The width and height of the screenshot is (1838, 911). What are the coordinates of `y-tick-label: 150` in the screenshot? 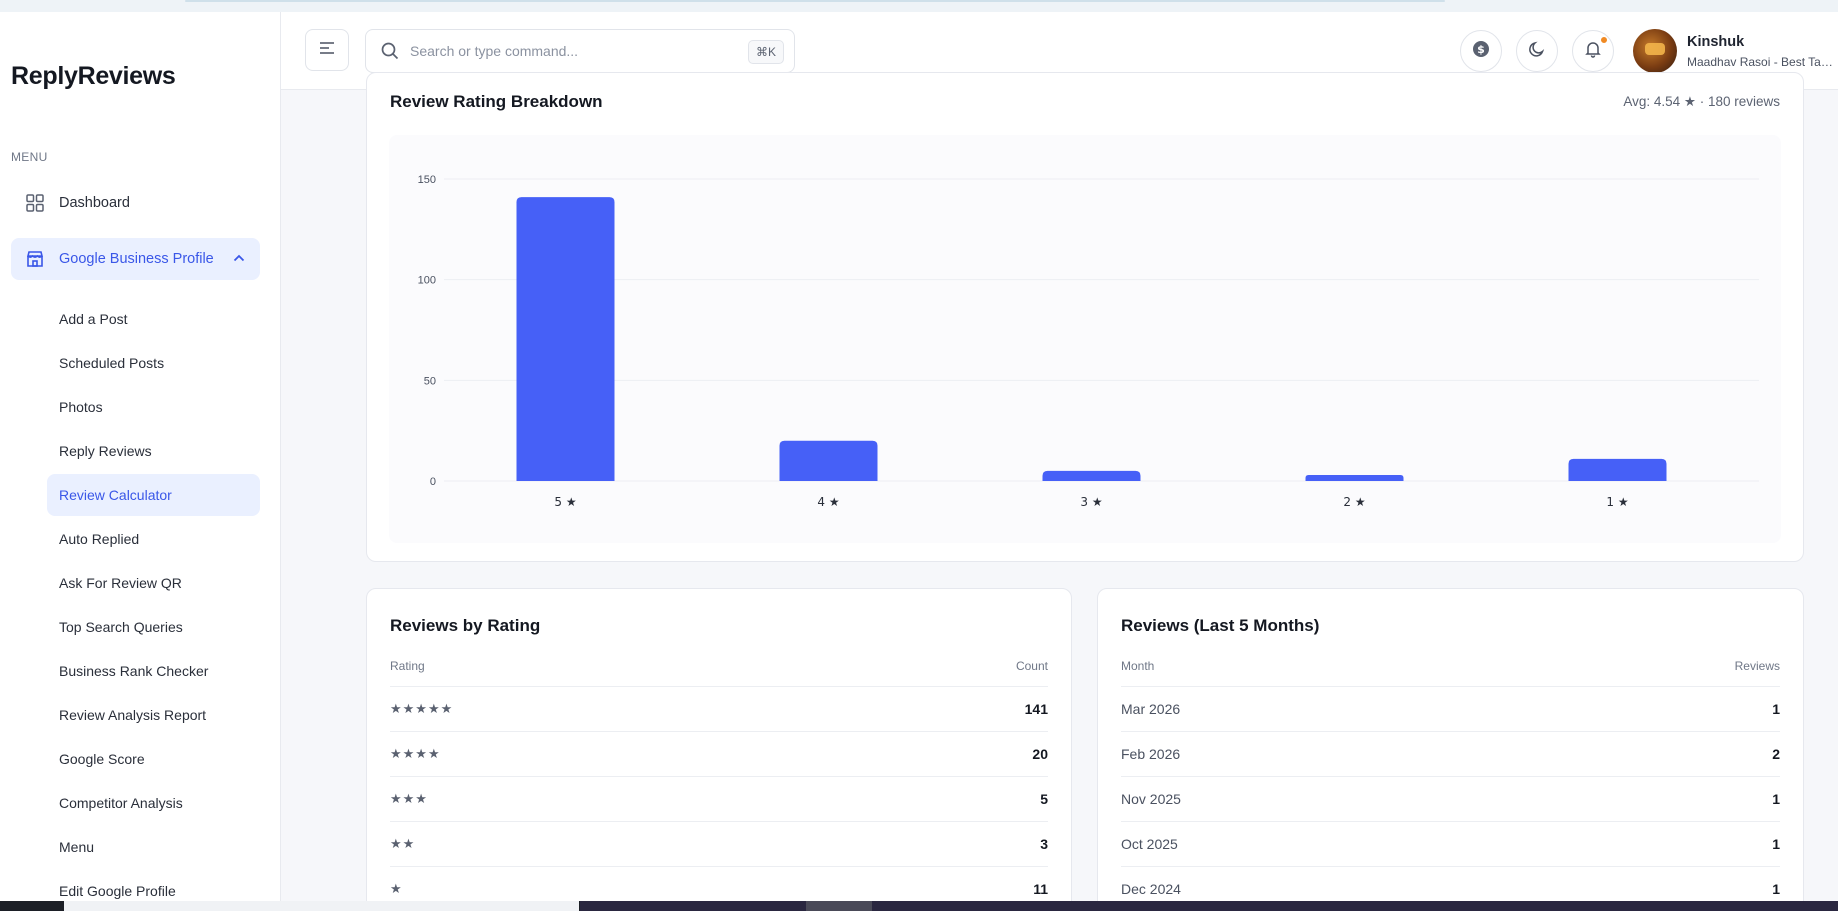 It's located at (427, 180).